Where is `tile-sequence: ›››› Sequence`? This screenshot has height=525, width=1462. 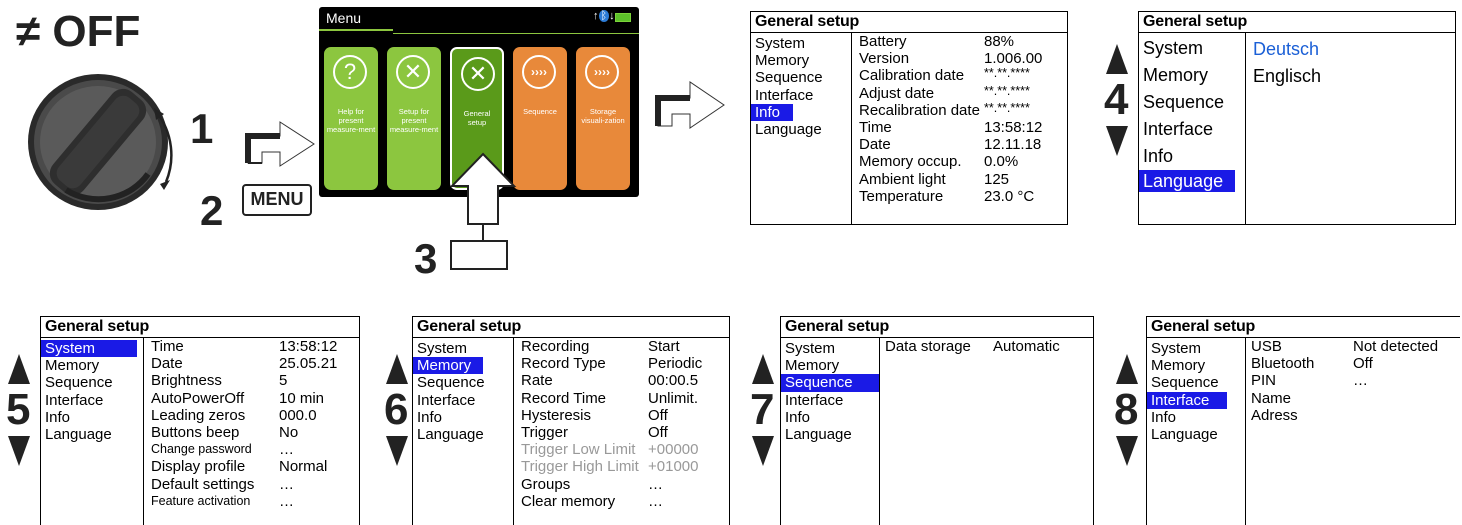 tile-sequence: ›››› Sequence is located at coordinates (540, 118).